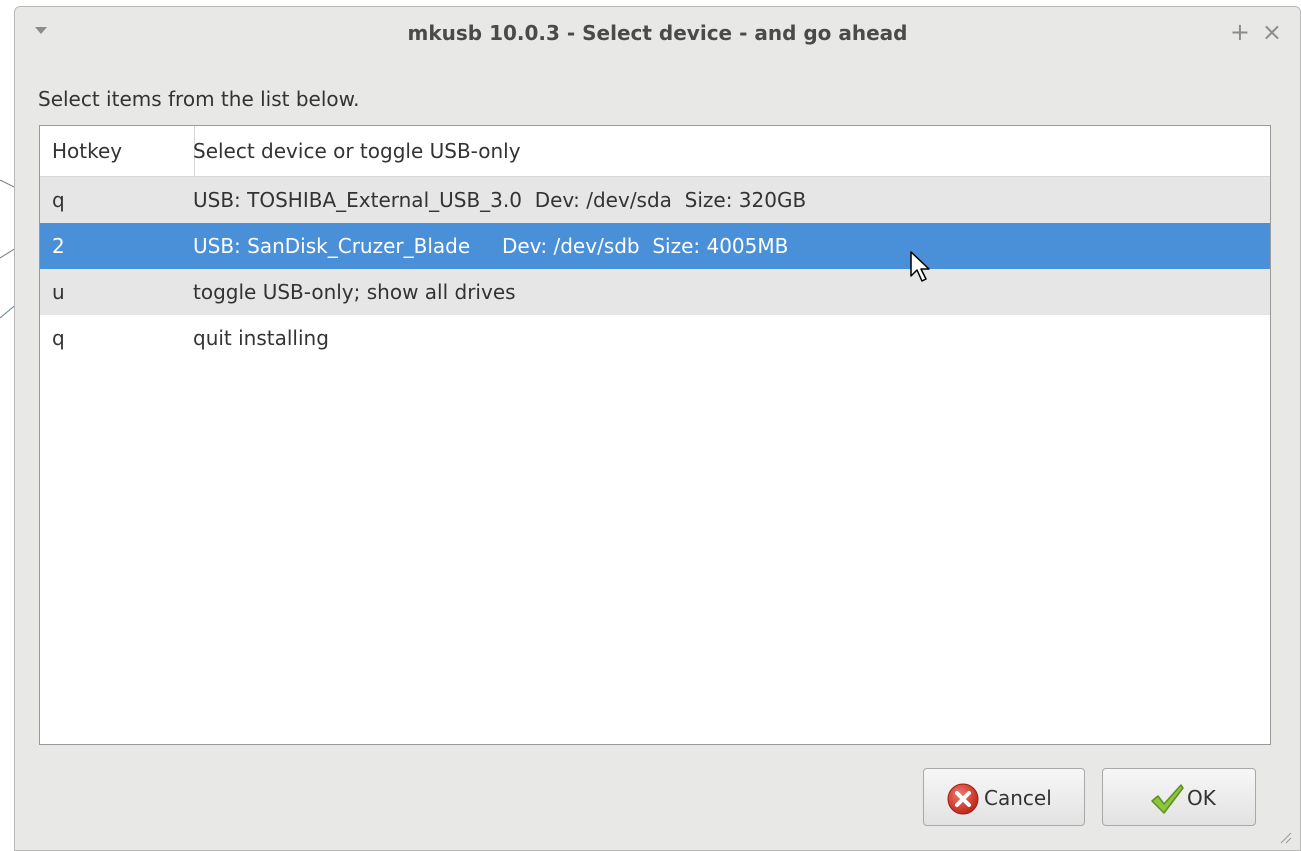 Image resolution: width=1301 pixels, height=851 pixels. I want to click on resize-grip-icon, so click(1285, 837).